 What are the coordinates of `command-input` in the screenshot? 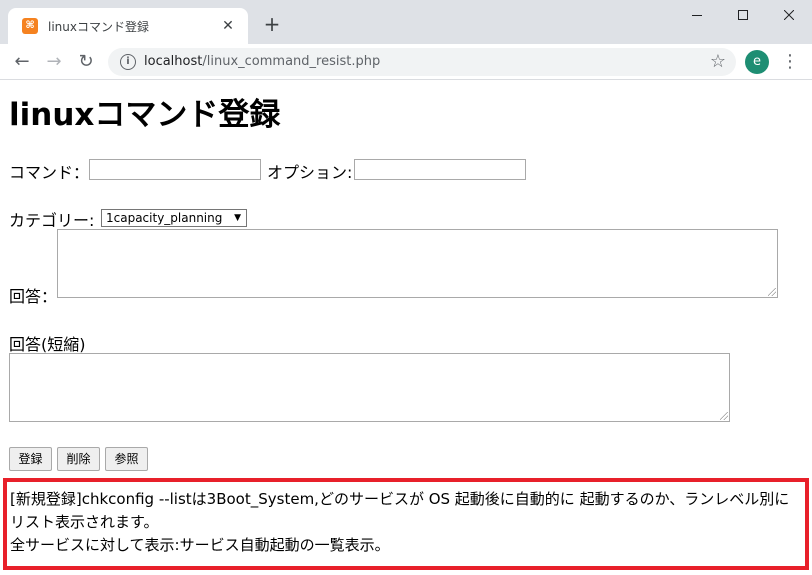 It's located at (175, 169).